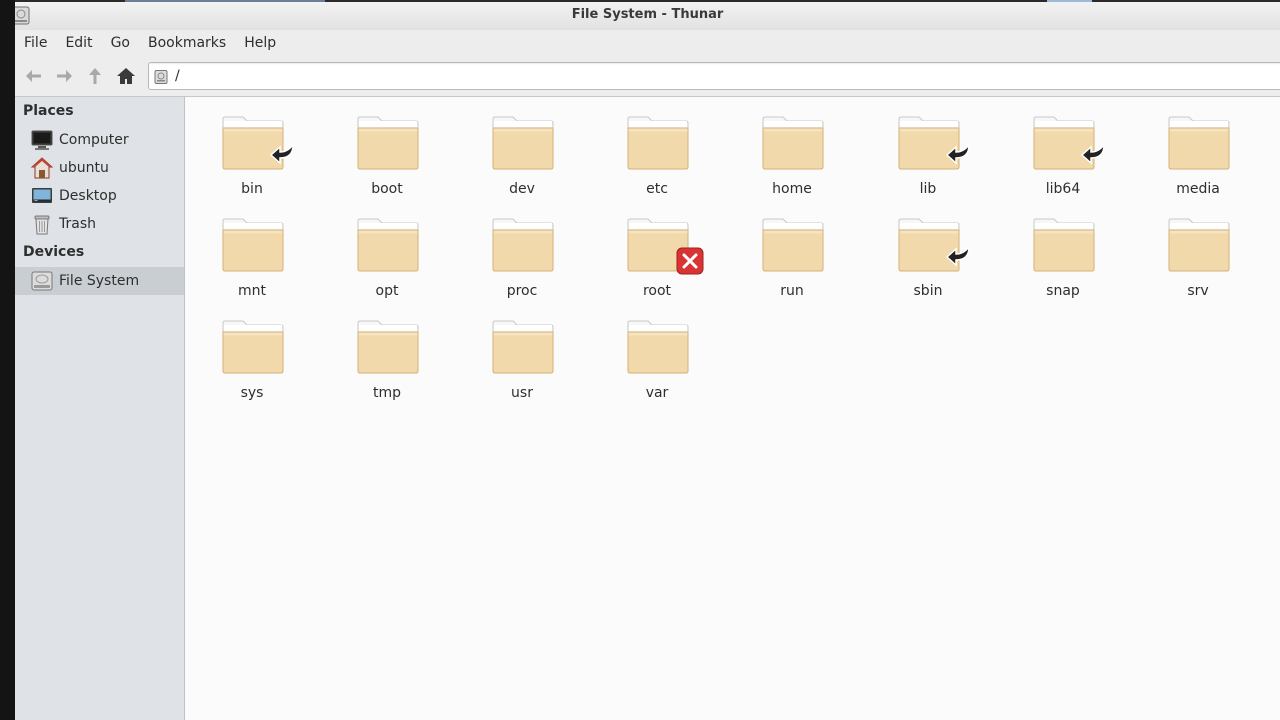 This screenshot has height=720, width=1280. What do you see at coordinates (690, 261) in the screenshot?
I see `unreadable-emblem-icon` at bounding box center [690, 261].